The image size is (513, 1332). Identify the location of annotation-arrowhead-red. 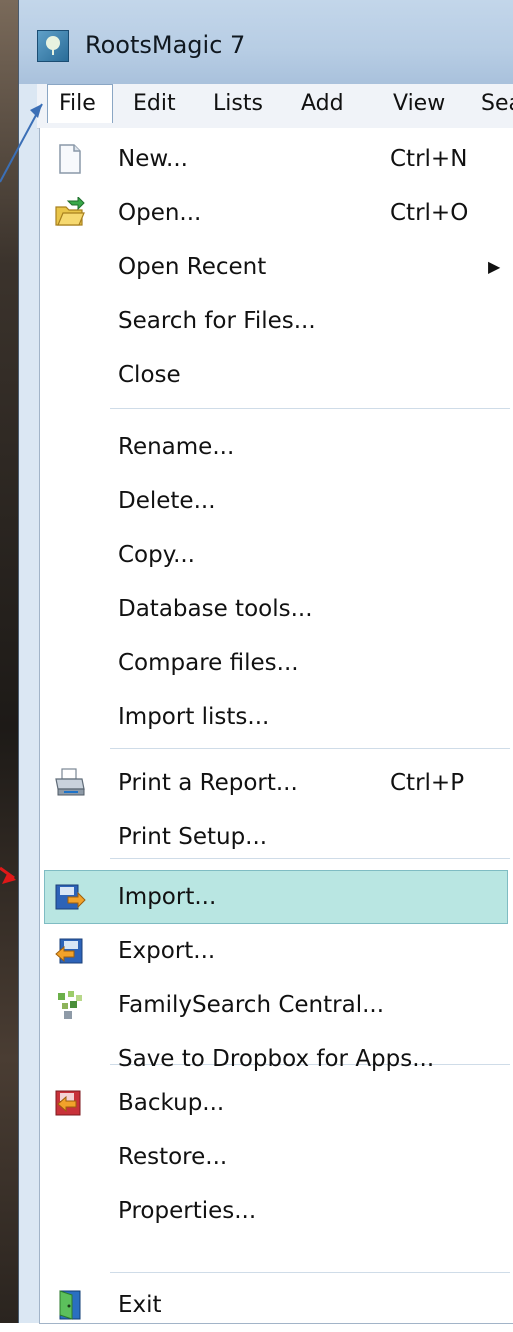
(9, 878).